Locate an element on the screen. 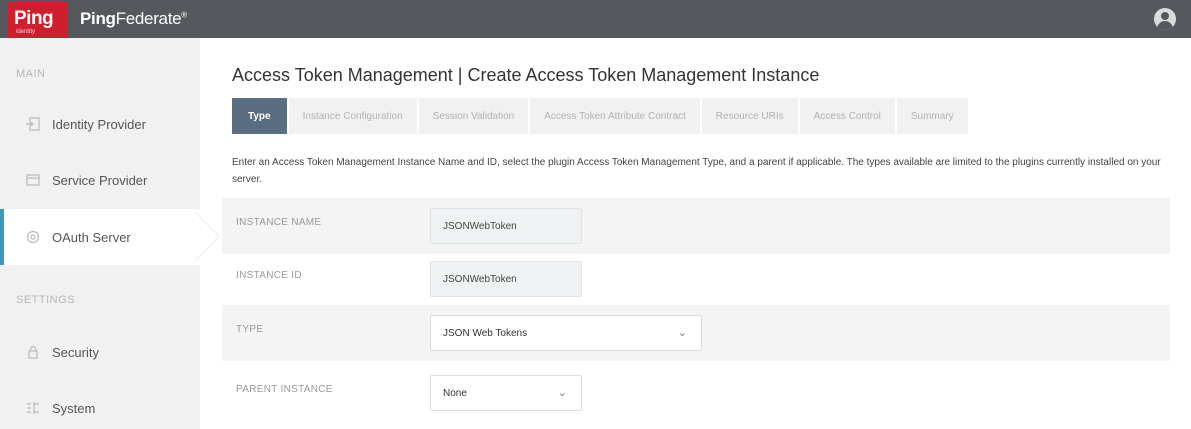  type-row: TYPE JSON Web Tokens ⌄ is located at coordinates (696, 333).